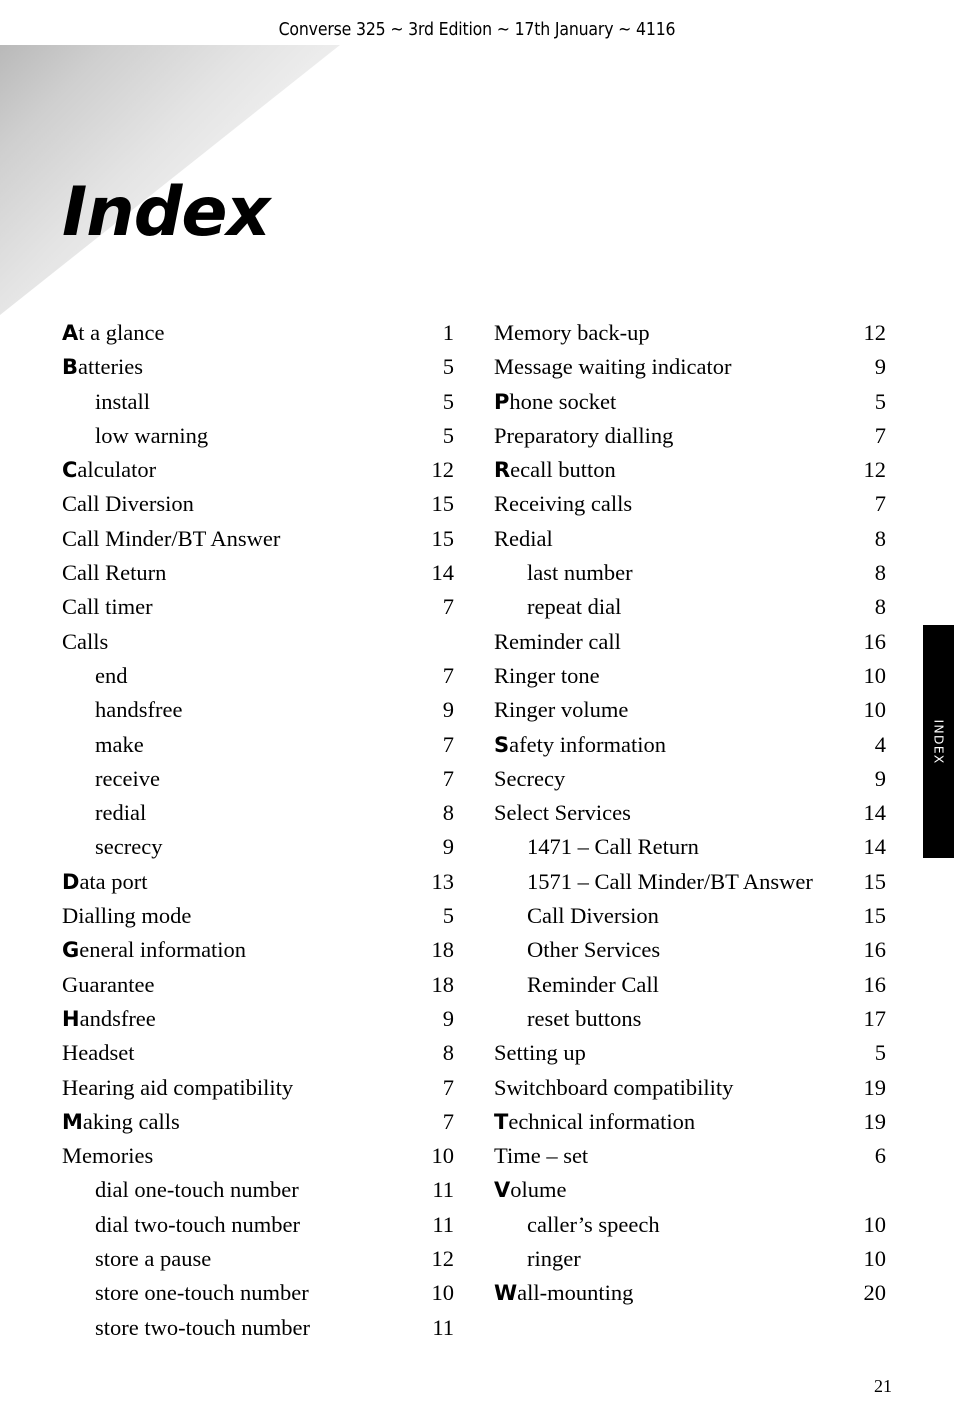 This screenshot has width=954, height=1419. Describe the element at coordinates (576, 985) in the screenshot. I see `index-entry-label: Reminder Call` at that location.